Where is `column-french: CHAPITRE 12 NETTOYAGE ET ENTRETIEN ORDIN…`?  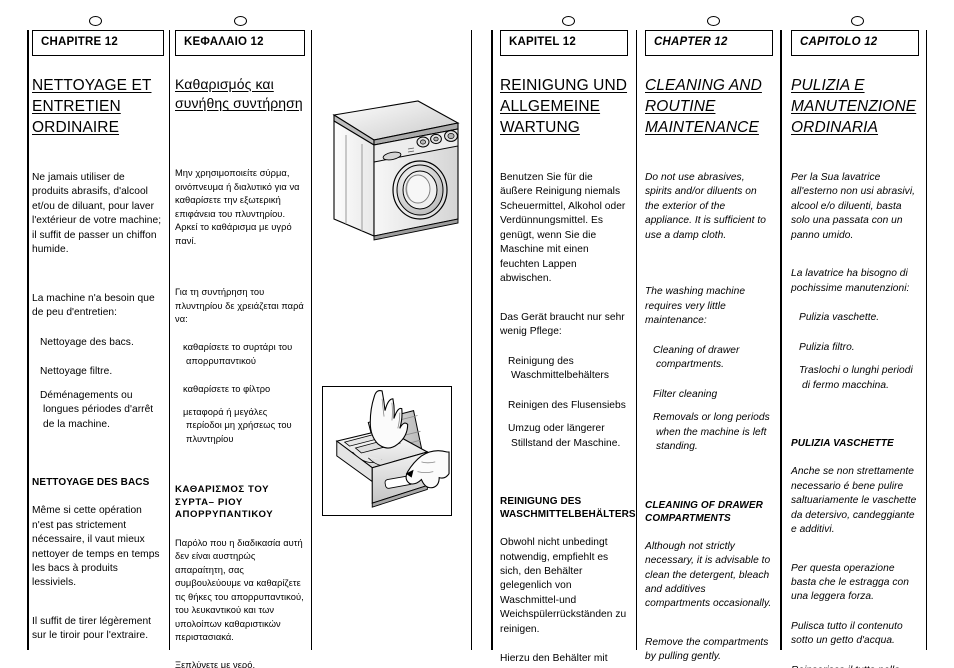 column-french: CHAPITRE 12 NETTOYAGE ET ENTRETIEN ORDIN… is located at coordinates (98, 349).